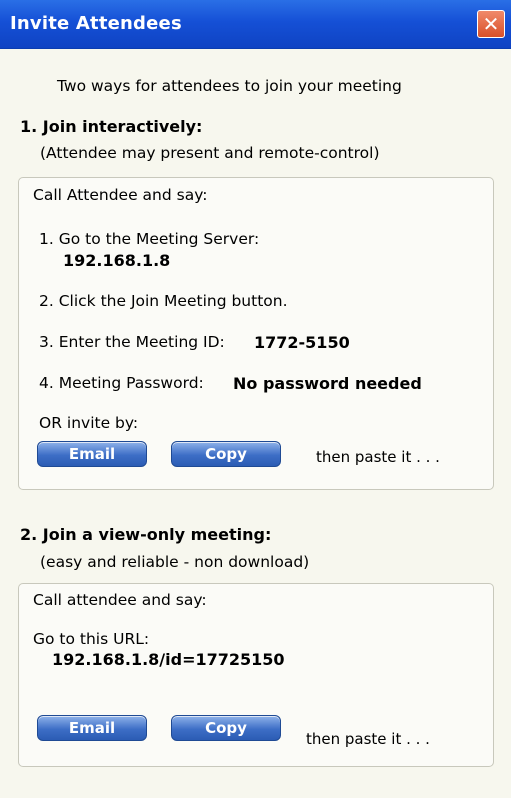  What do you see at coordinates (117, 260) in the screenshot?
I see `server-address: 192.168.1.8` at bounding box center [117, 260].